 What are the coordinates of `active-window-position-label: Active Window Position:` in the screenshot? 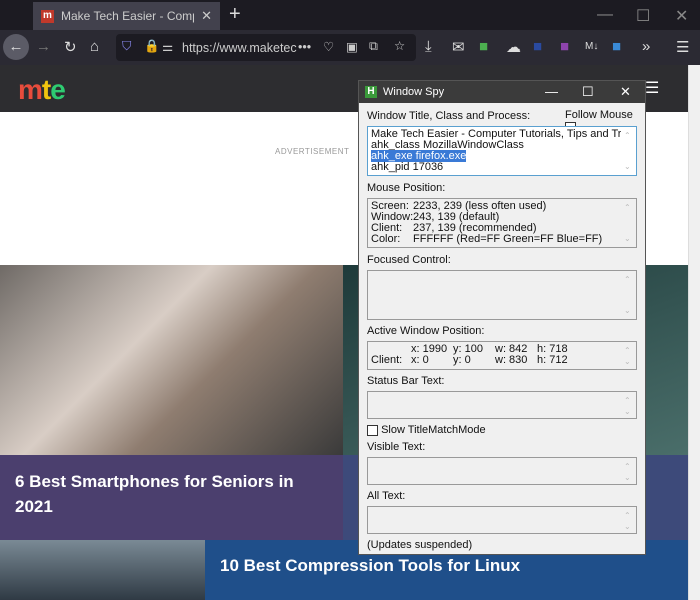 It's located at (426, 331).